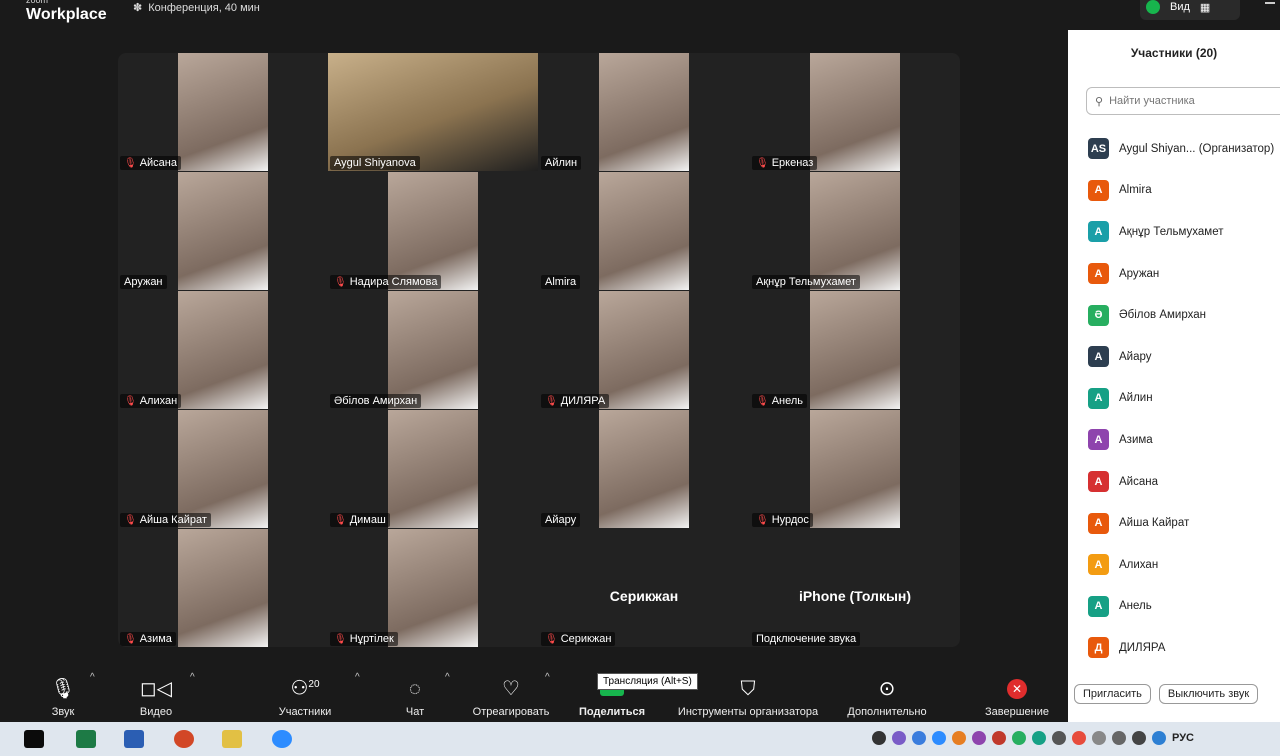 This screenshot has width=1280, height=756. I want to click on video-tile: Айару, so click(644, 469).